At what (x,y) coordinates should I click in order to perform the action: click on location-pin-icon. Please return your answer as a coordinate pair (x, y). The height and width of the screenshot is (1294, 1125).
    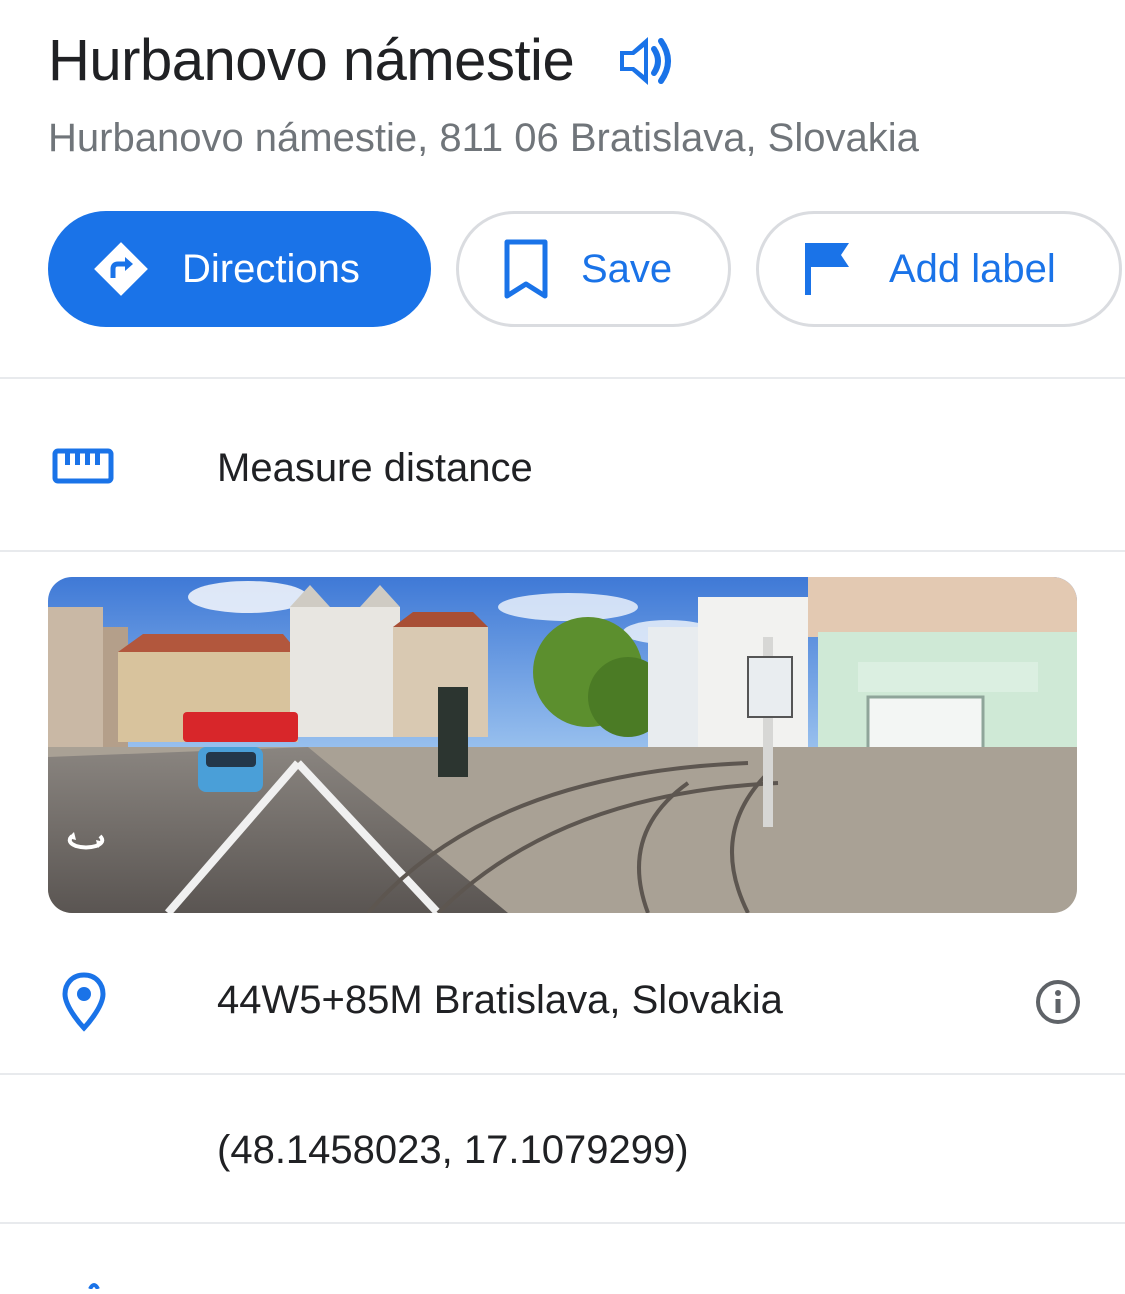
    Looking at the image, I should click on (84, 1002).